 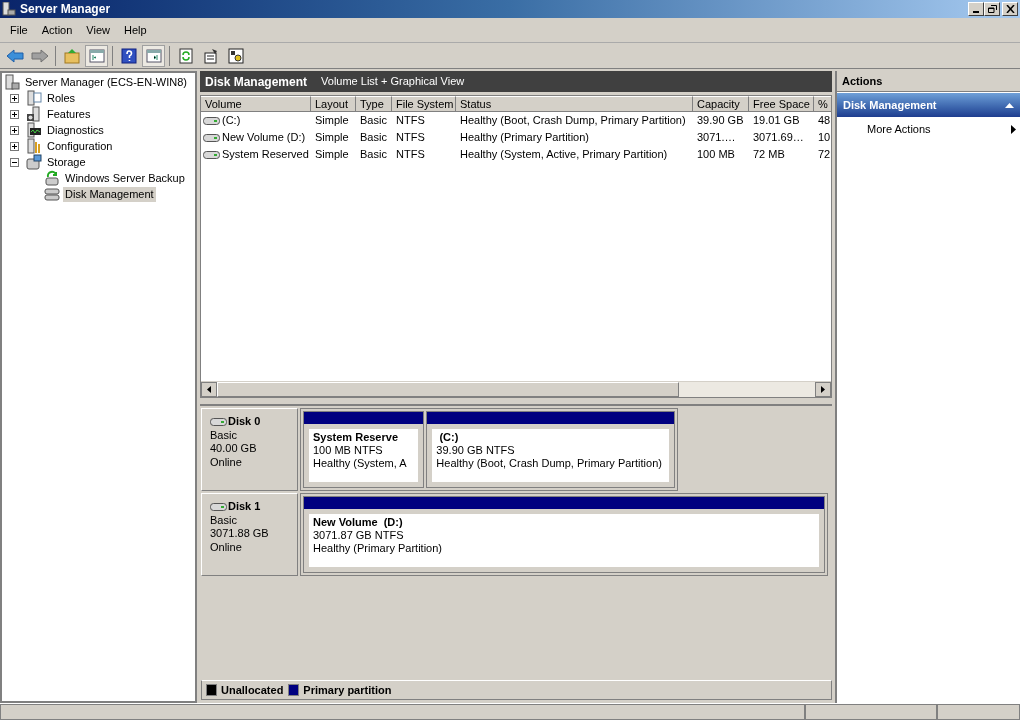 I want to click on partition-status: Healthy (Boot, Crash Dump, Primary Partition), so click(x=549, y=463).